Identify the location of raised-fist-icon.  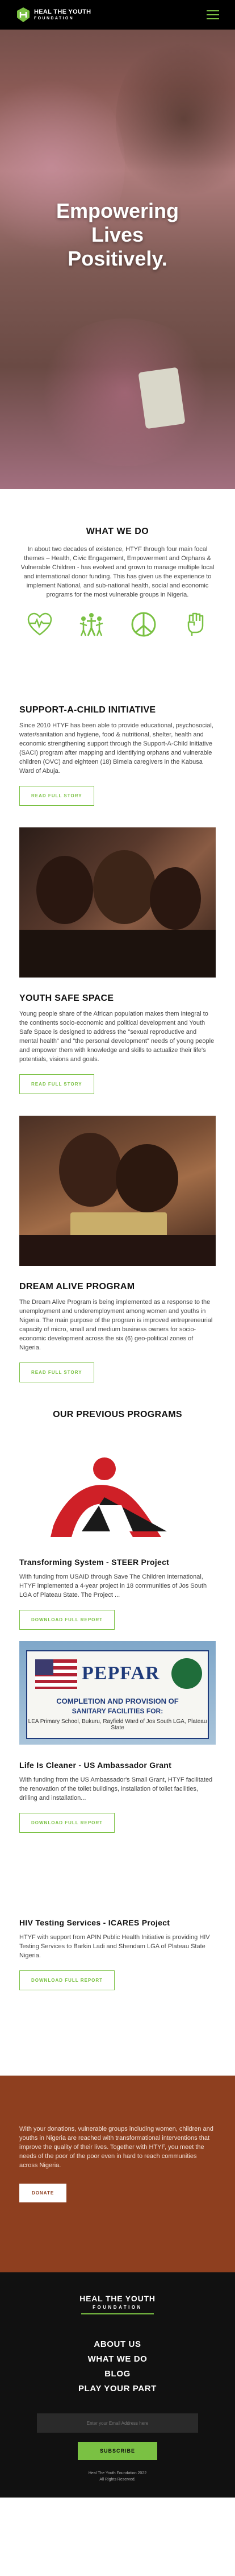
(195, 624).